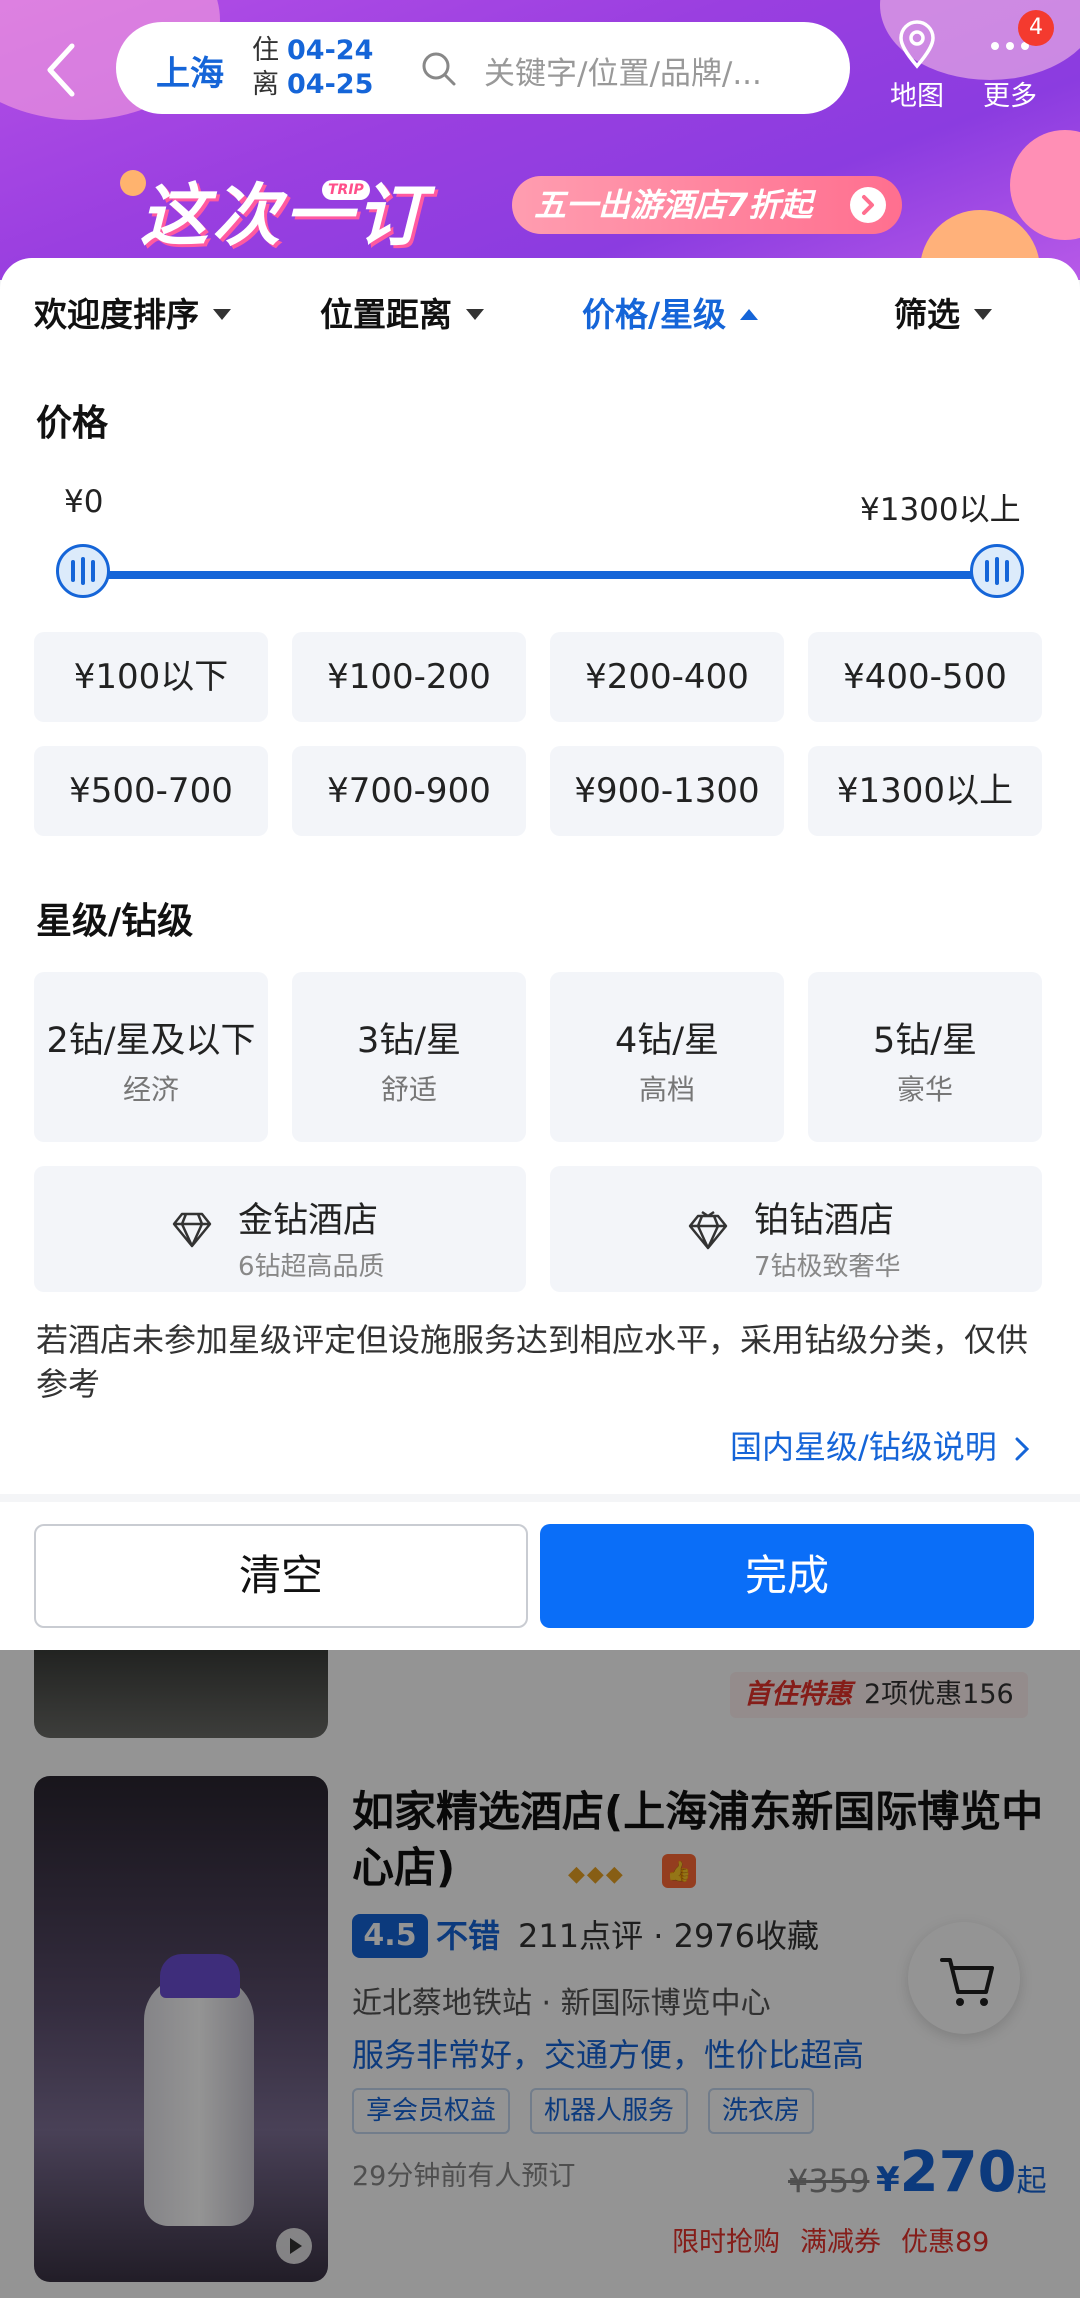 This screenshot has width=1080, height=2298. Describe the element at coordinates (940, 510) in the screenshot. I see `price-max-label: ¥1300以上` at that location.